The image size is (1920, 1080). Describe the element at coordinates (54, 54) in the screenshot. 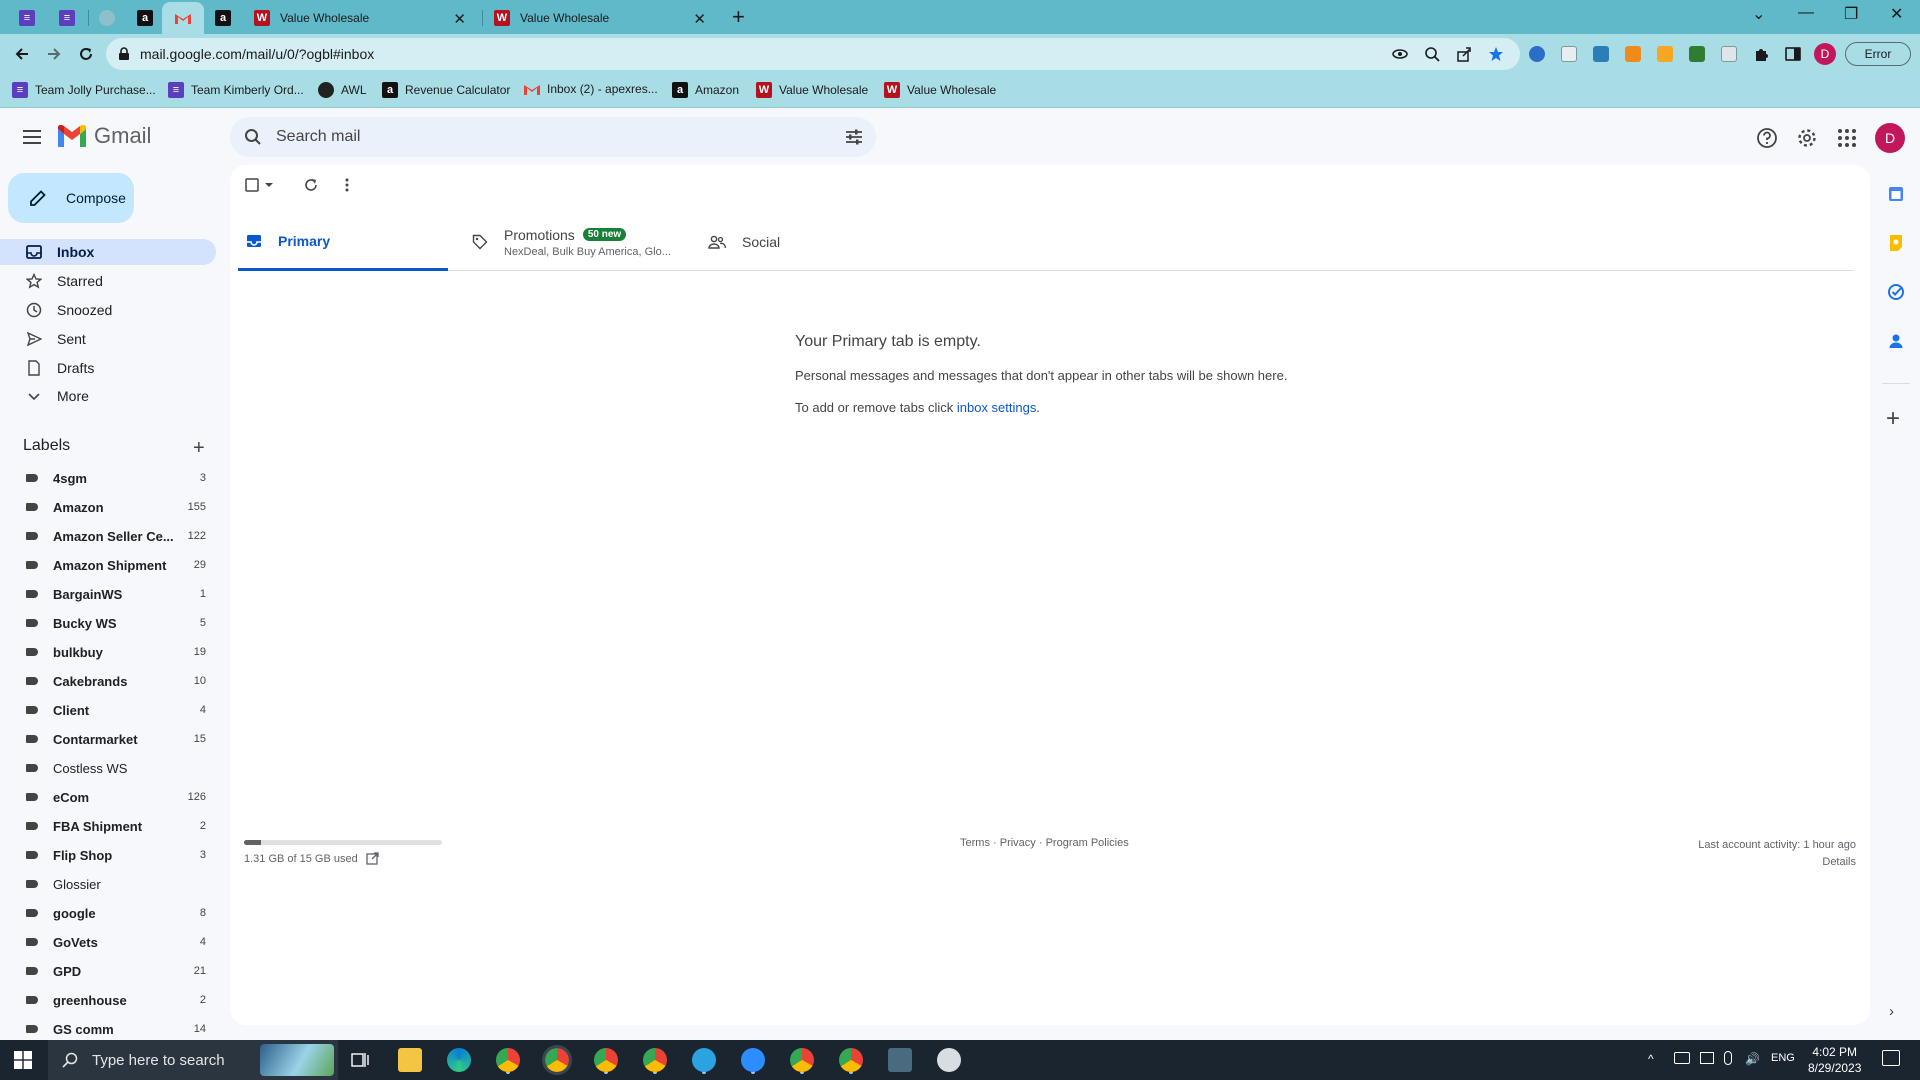

I see `forward-button` at that location.